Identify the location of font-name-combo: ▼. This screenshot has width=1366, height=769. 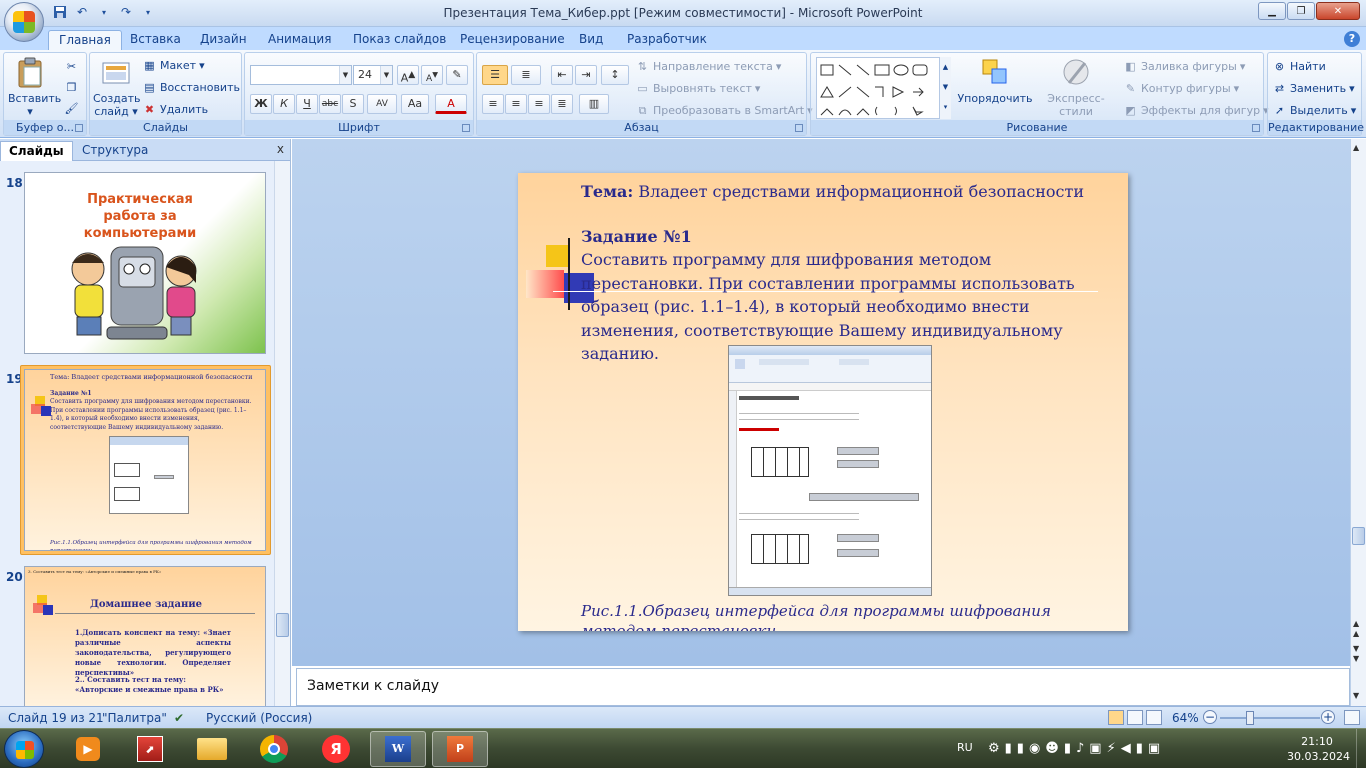
(301, 75).